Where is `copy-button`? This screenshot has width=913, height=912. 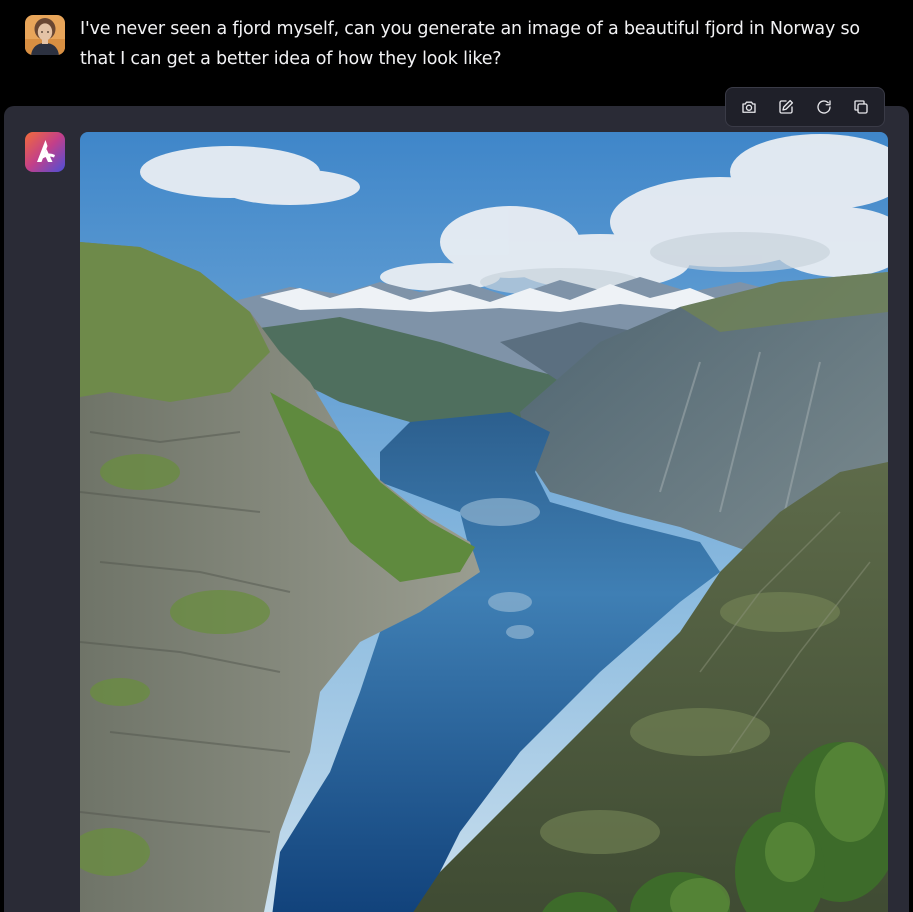 copy-button is located at coordinates (861, 107).